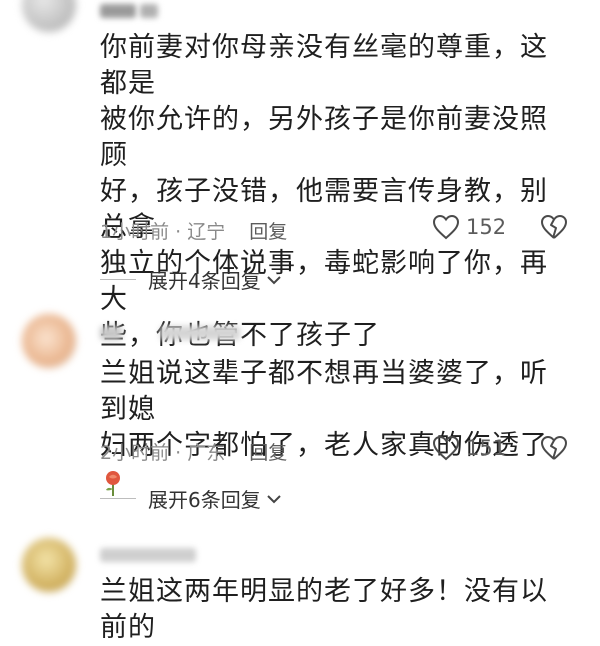  I want to click on expand-replies-button: 展开4条回复, so click(190, 279).